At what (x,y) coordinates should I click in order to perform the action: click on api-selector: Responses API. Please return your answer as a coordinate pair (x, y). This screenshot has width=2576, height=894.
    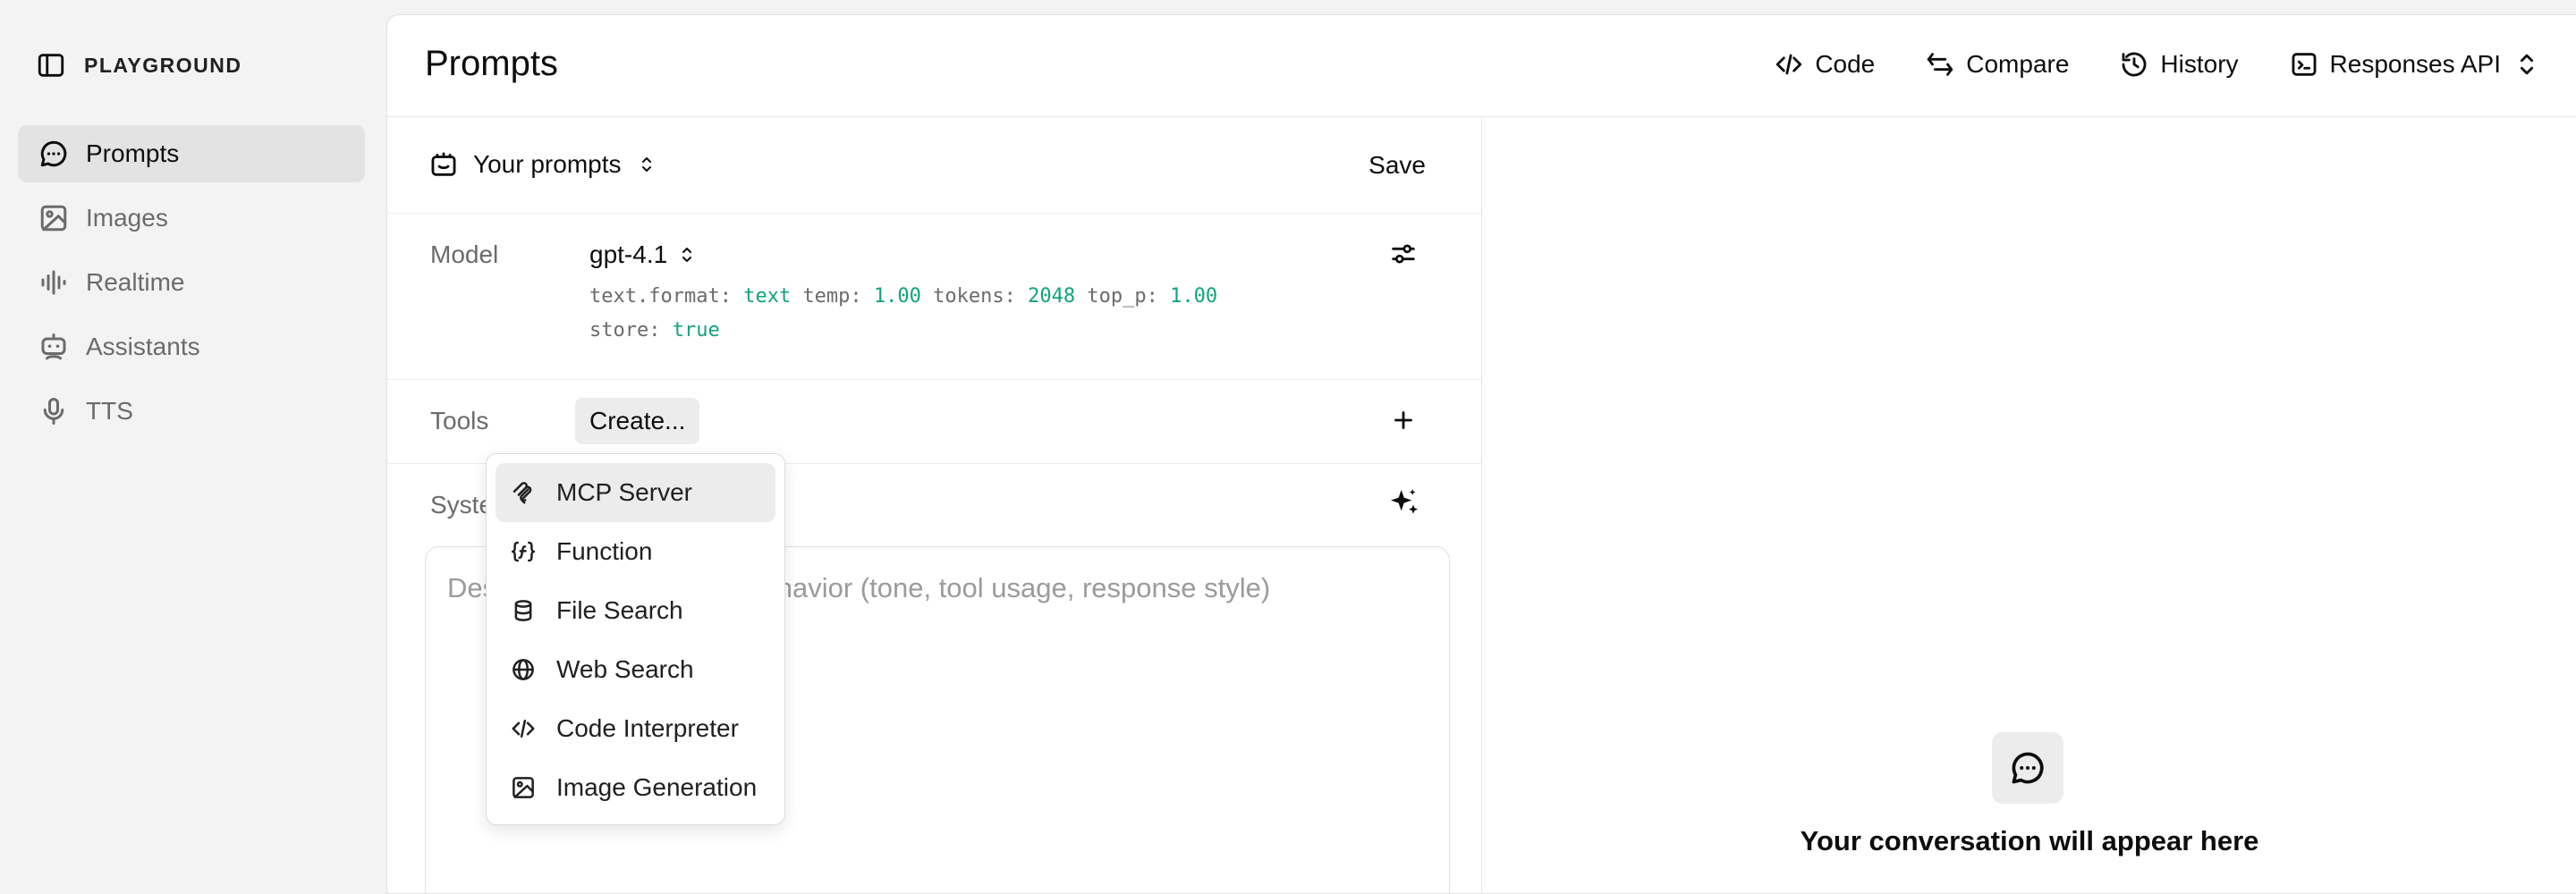
    Looking at the image, I should click on (2415, 64).